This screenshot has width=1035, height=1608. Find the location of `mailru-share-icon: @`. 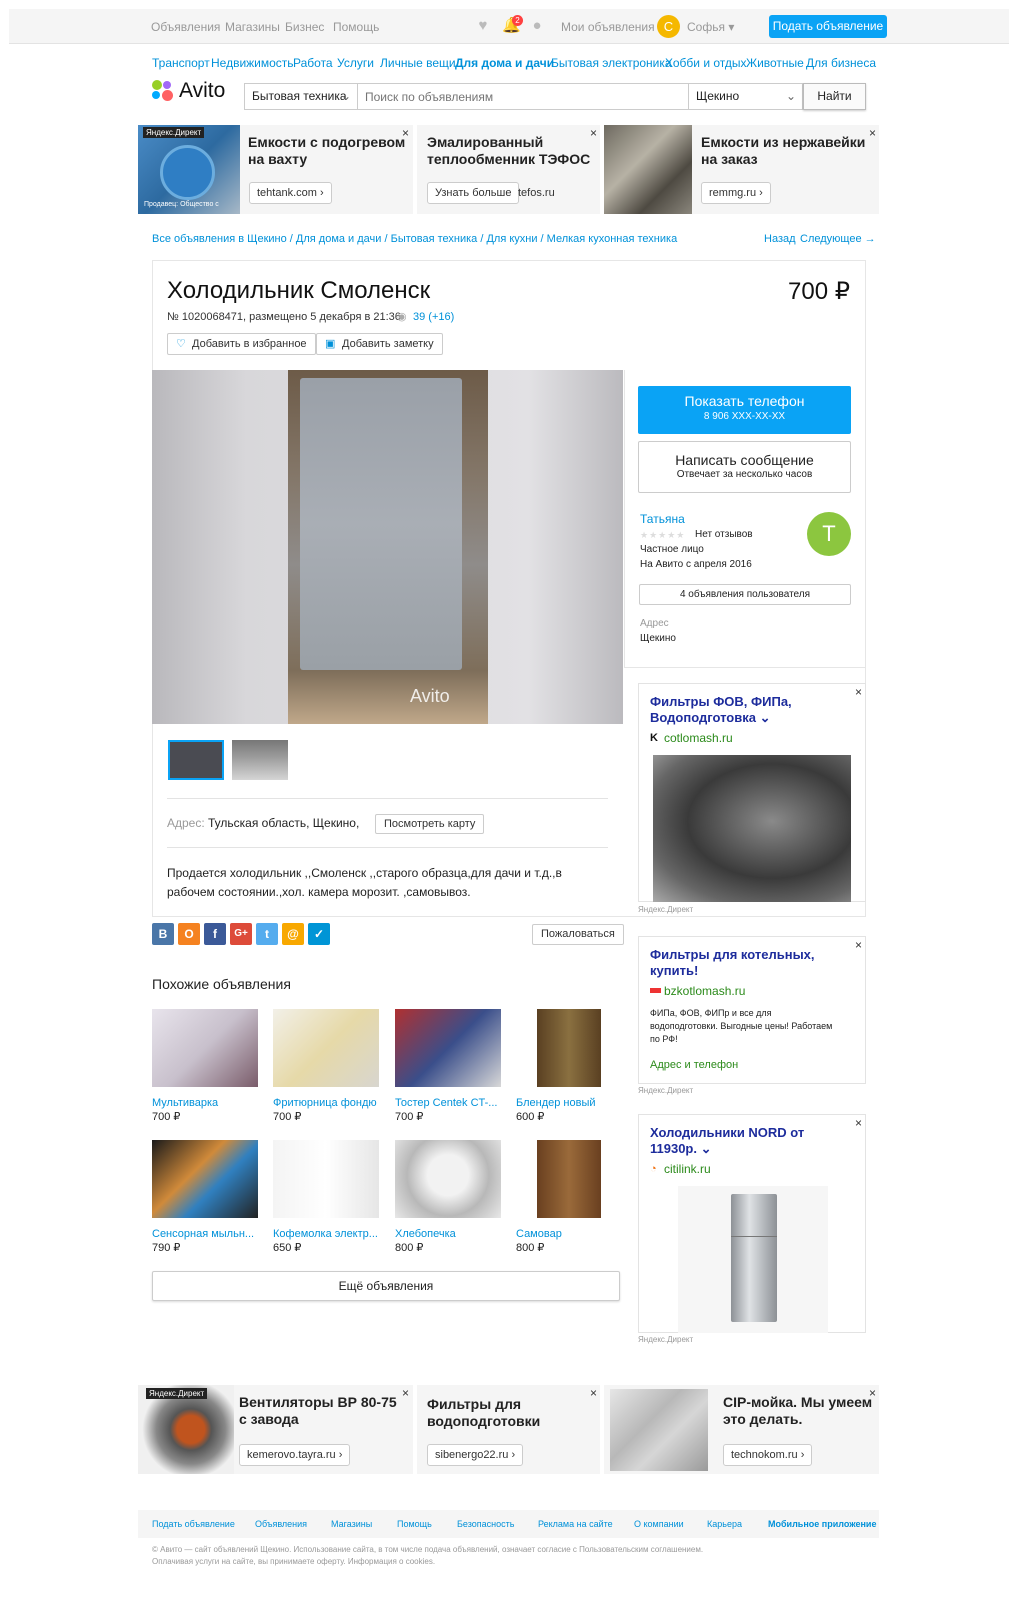

mailru-share-icon: @ is located at coordinates (293, 934).